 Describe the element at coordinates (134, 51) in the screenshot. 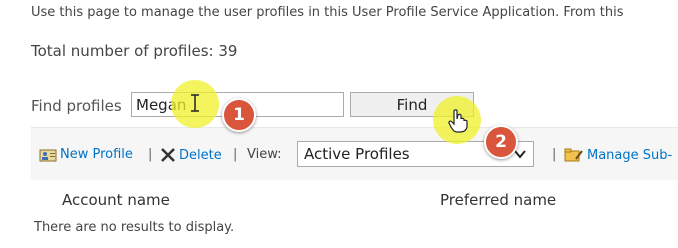

I see `total-profiles-count: Total number of profiles: 39` at that location.